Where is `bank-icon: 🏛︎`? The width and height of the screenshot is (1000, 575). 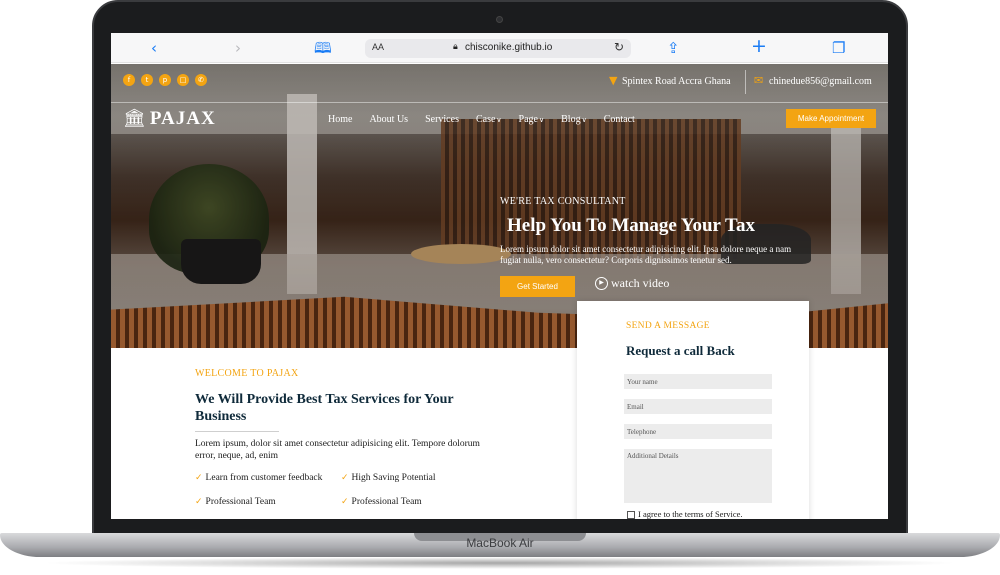 bank-icon: 🏛︎ is located at coordinates (134, 118).